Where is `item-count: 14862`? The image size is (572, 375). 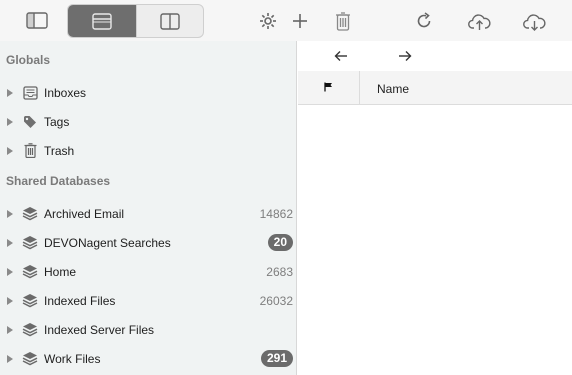 item-count: 14862 is located at coordinates (276, 213).